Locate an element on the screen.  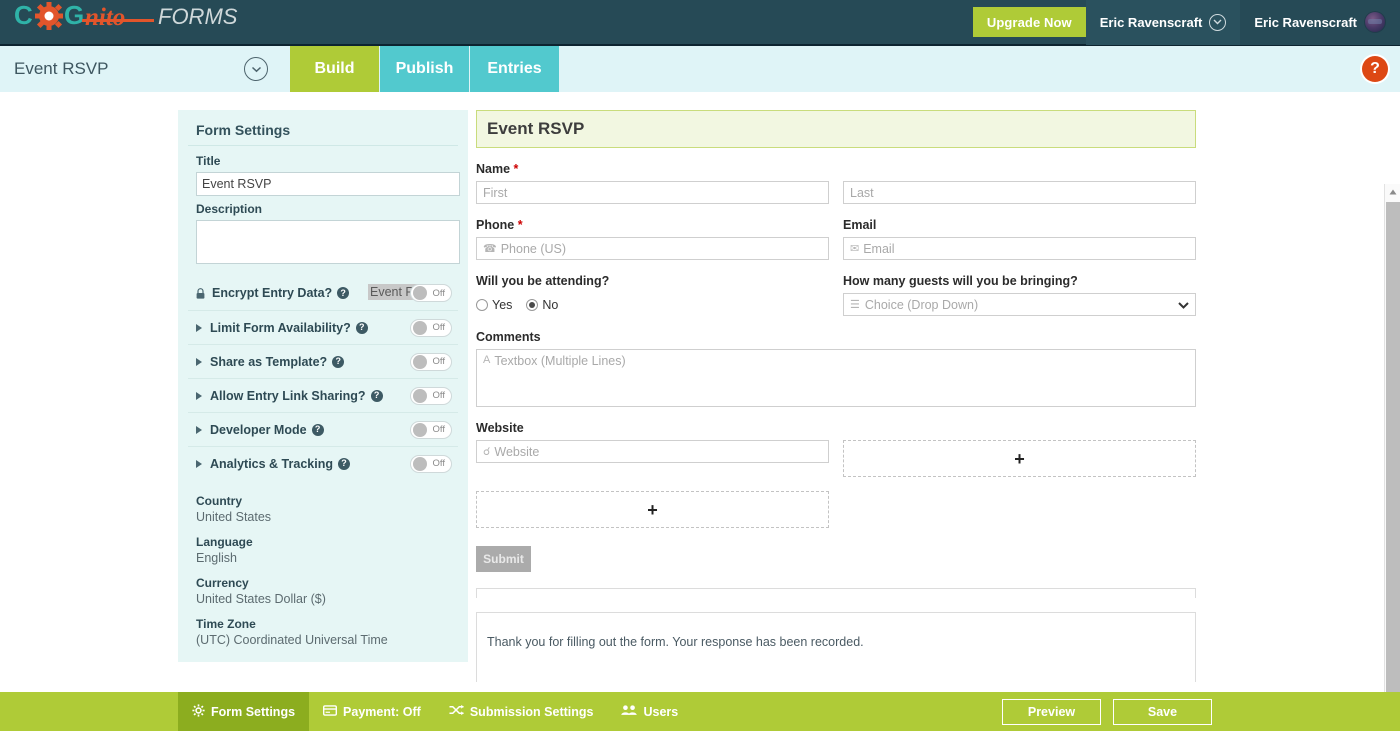
toolbar-left-spacer is located at coordinates (89, 711).